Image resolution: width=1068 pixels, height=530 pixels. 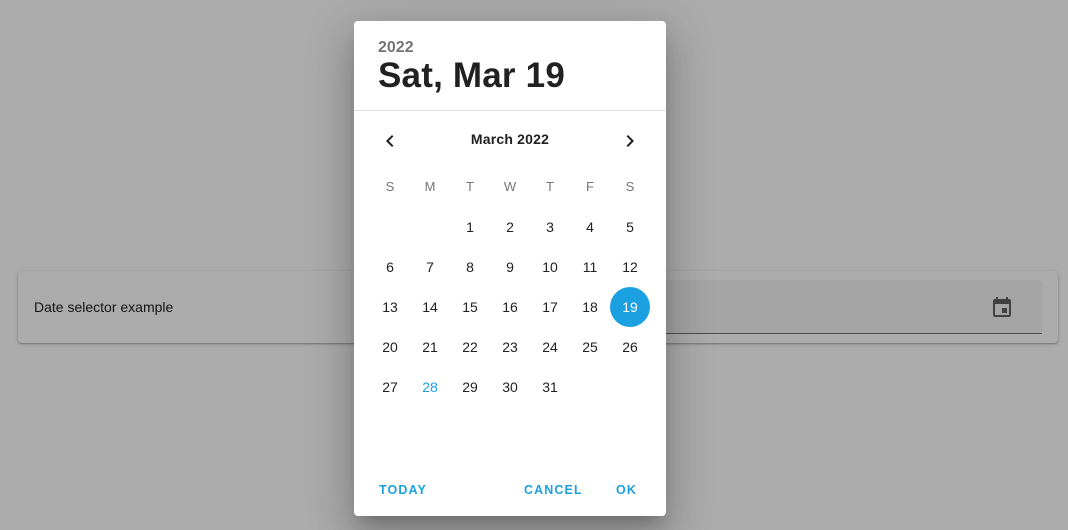 What do you see at coordinates (630, 347) in the screenshot?
I see `day-26: 26` at bounding box center [630, 347].